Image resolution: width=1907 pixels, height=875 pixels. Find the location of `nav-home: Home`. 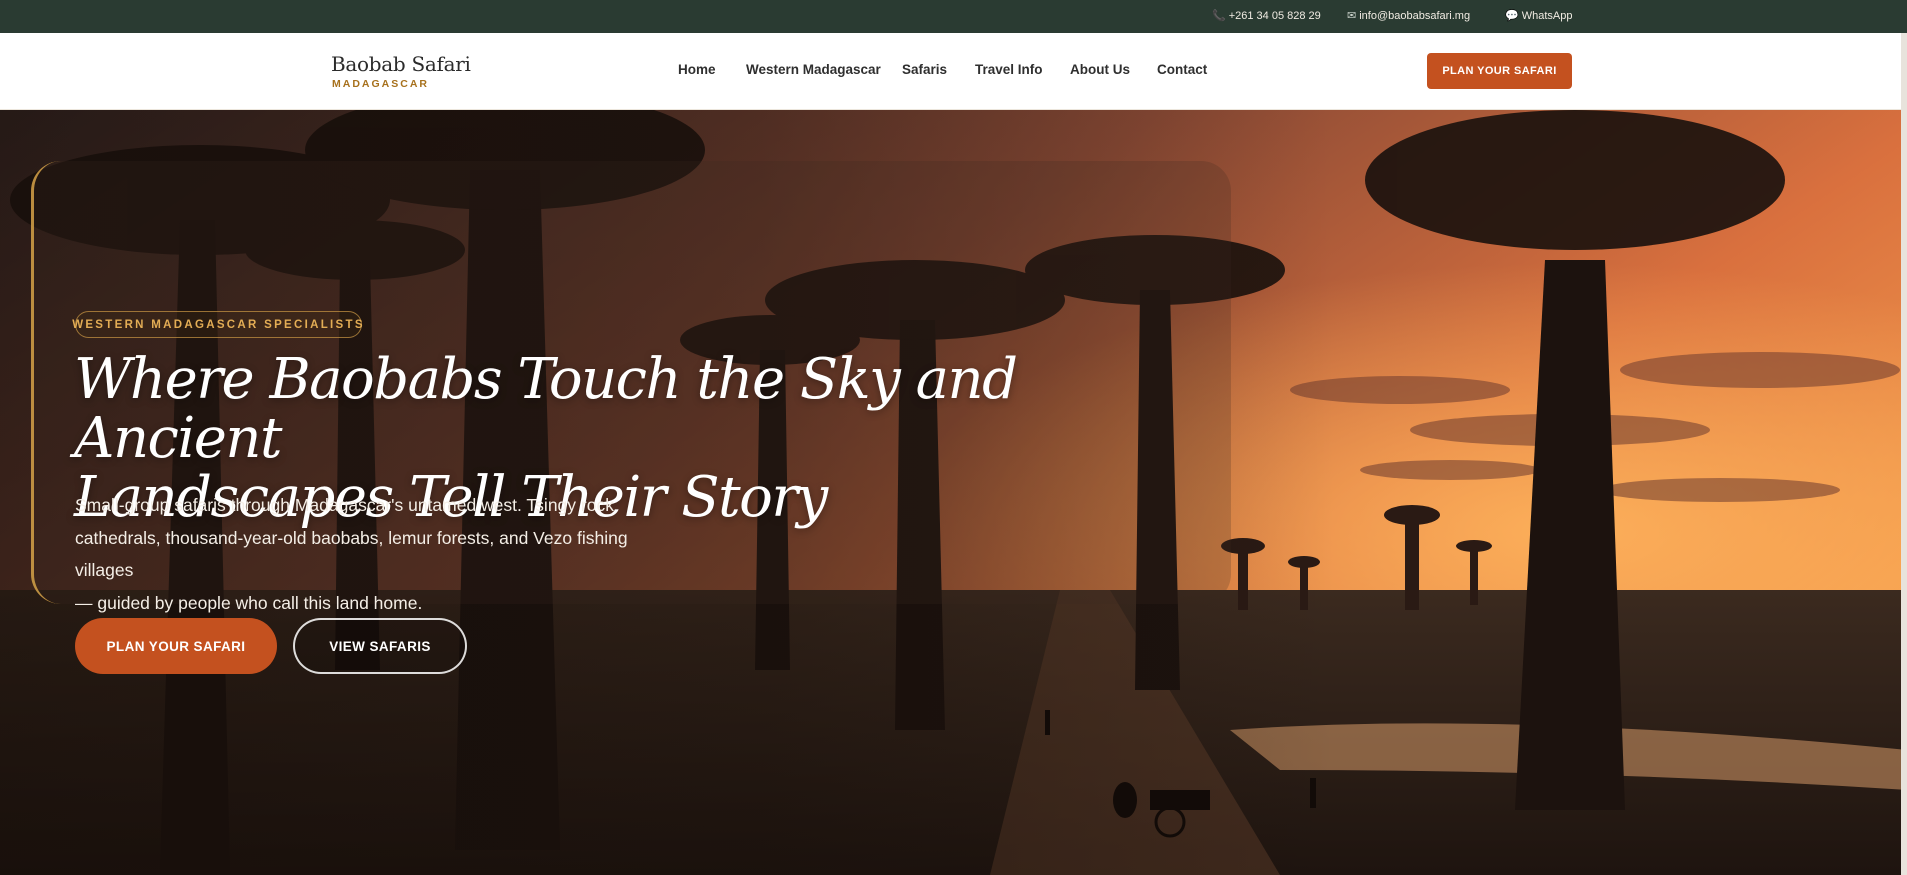

nav-home: Home is located at coordinates (697, 69).